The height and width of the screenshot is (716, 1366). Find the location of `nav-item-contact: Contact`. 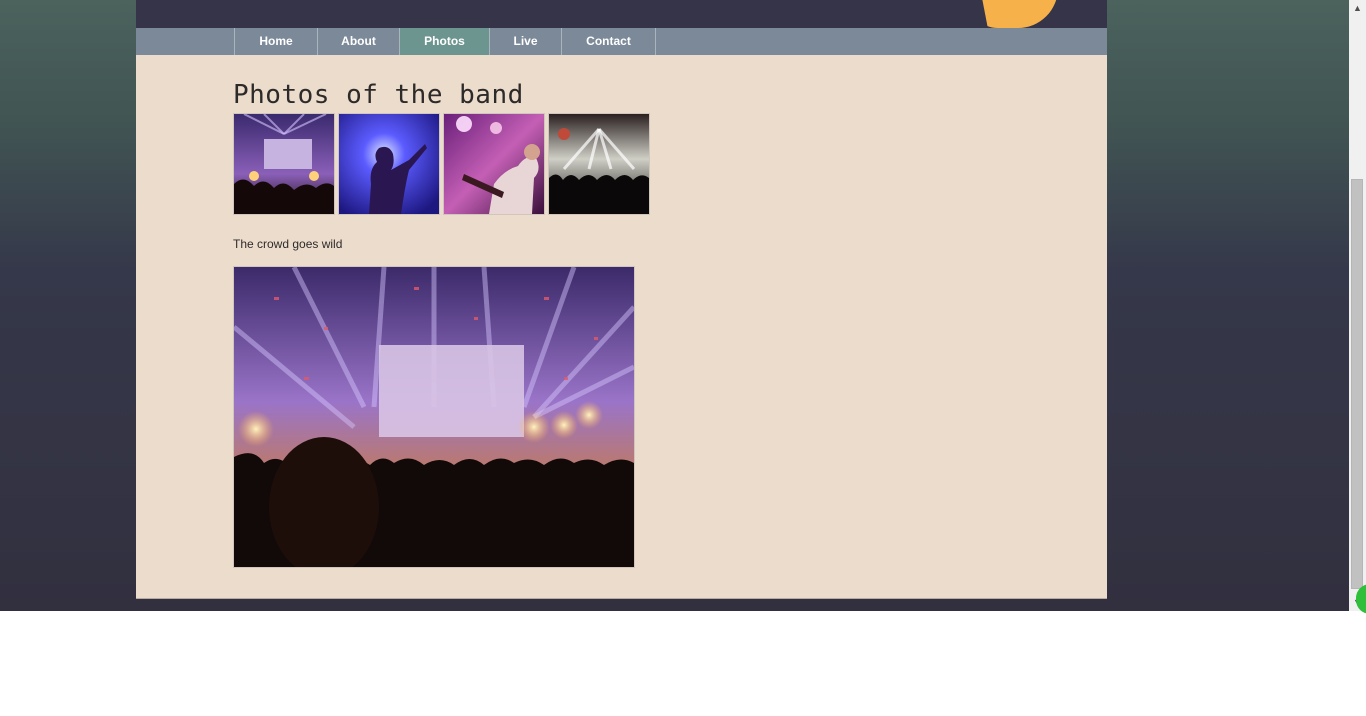

nav-item-contact: Contact is located at coordinates (609, 41).